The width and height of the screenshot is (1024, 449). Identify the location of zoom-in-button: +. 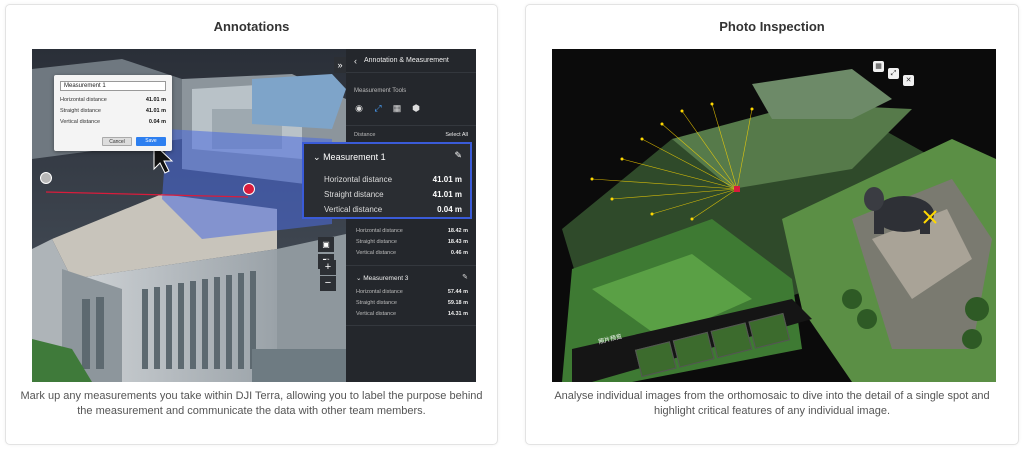
(328, 267).